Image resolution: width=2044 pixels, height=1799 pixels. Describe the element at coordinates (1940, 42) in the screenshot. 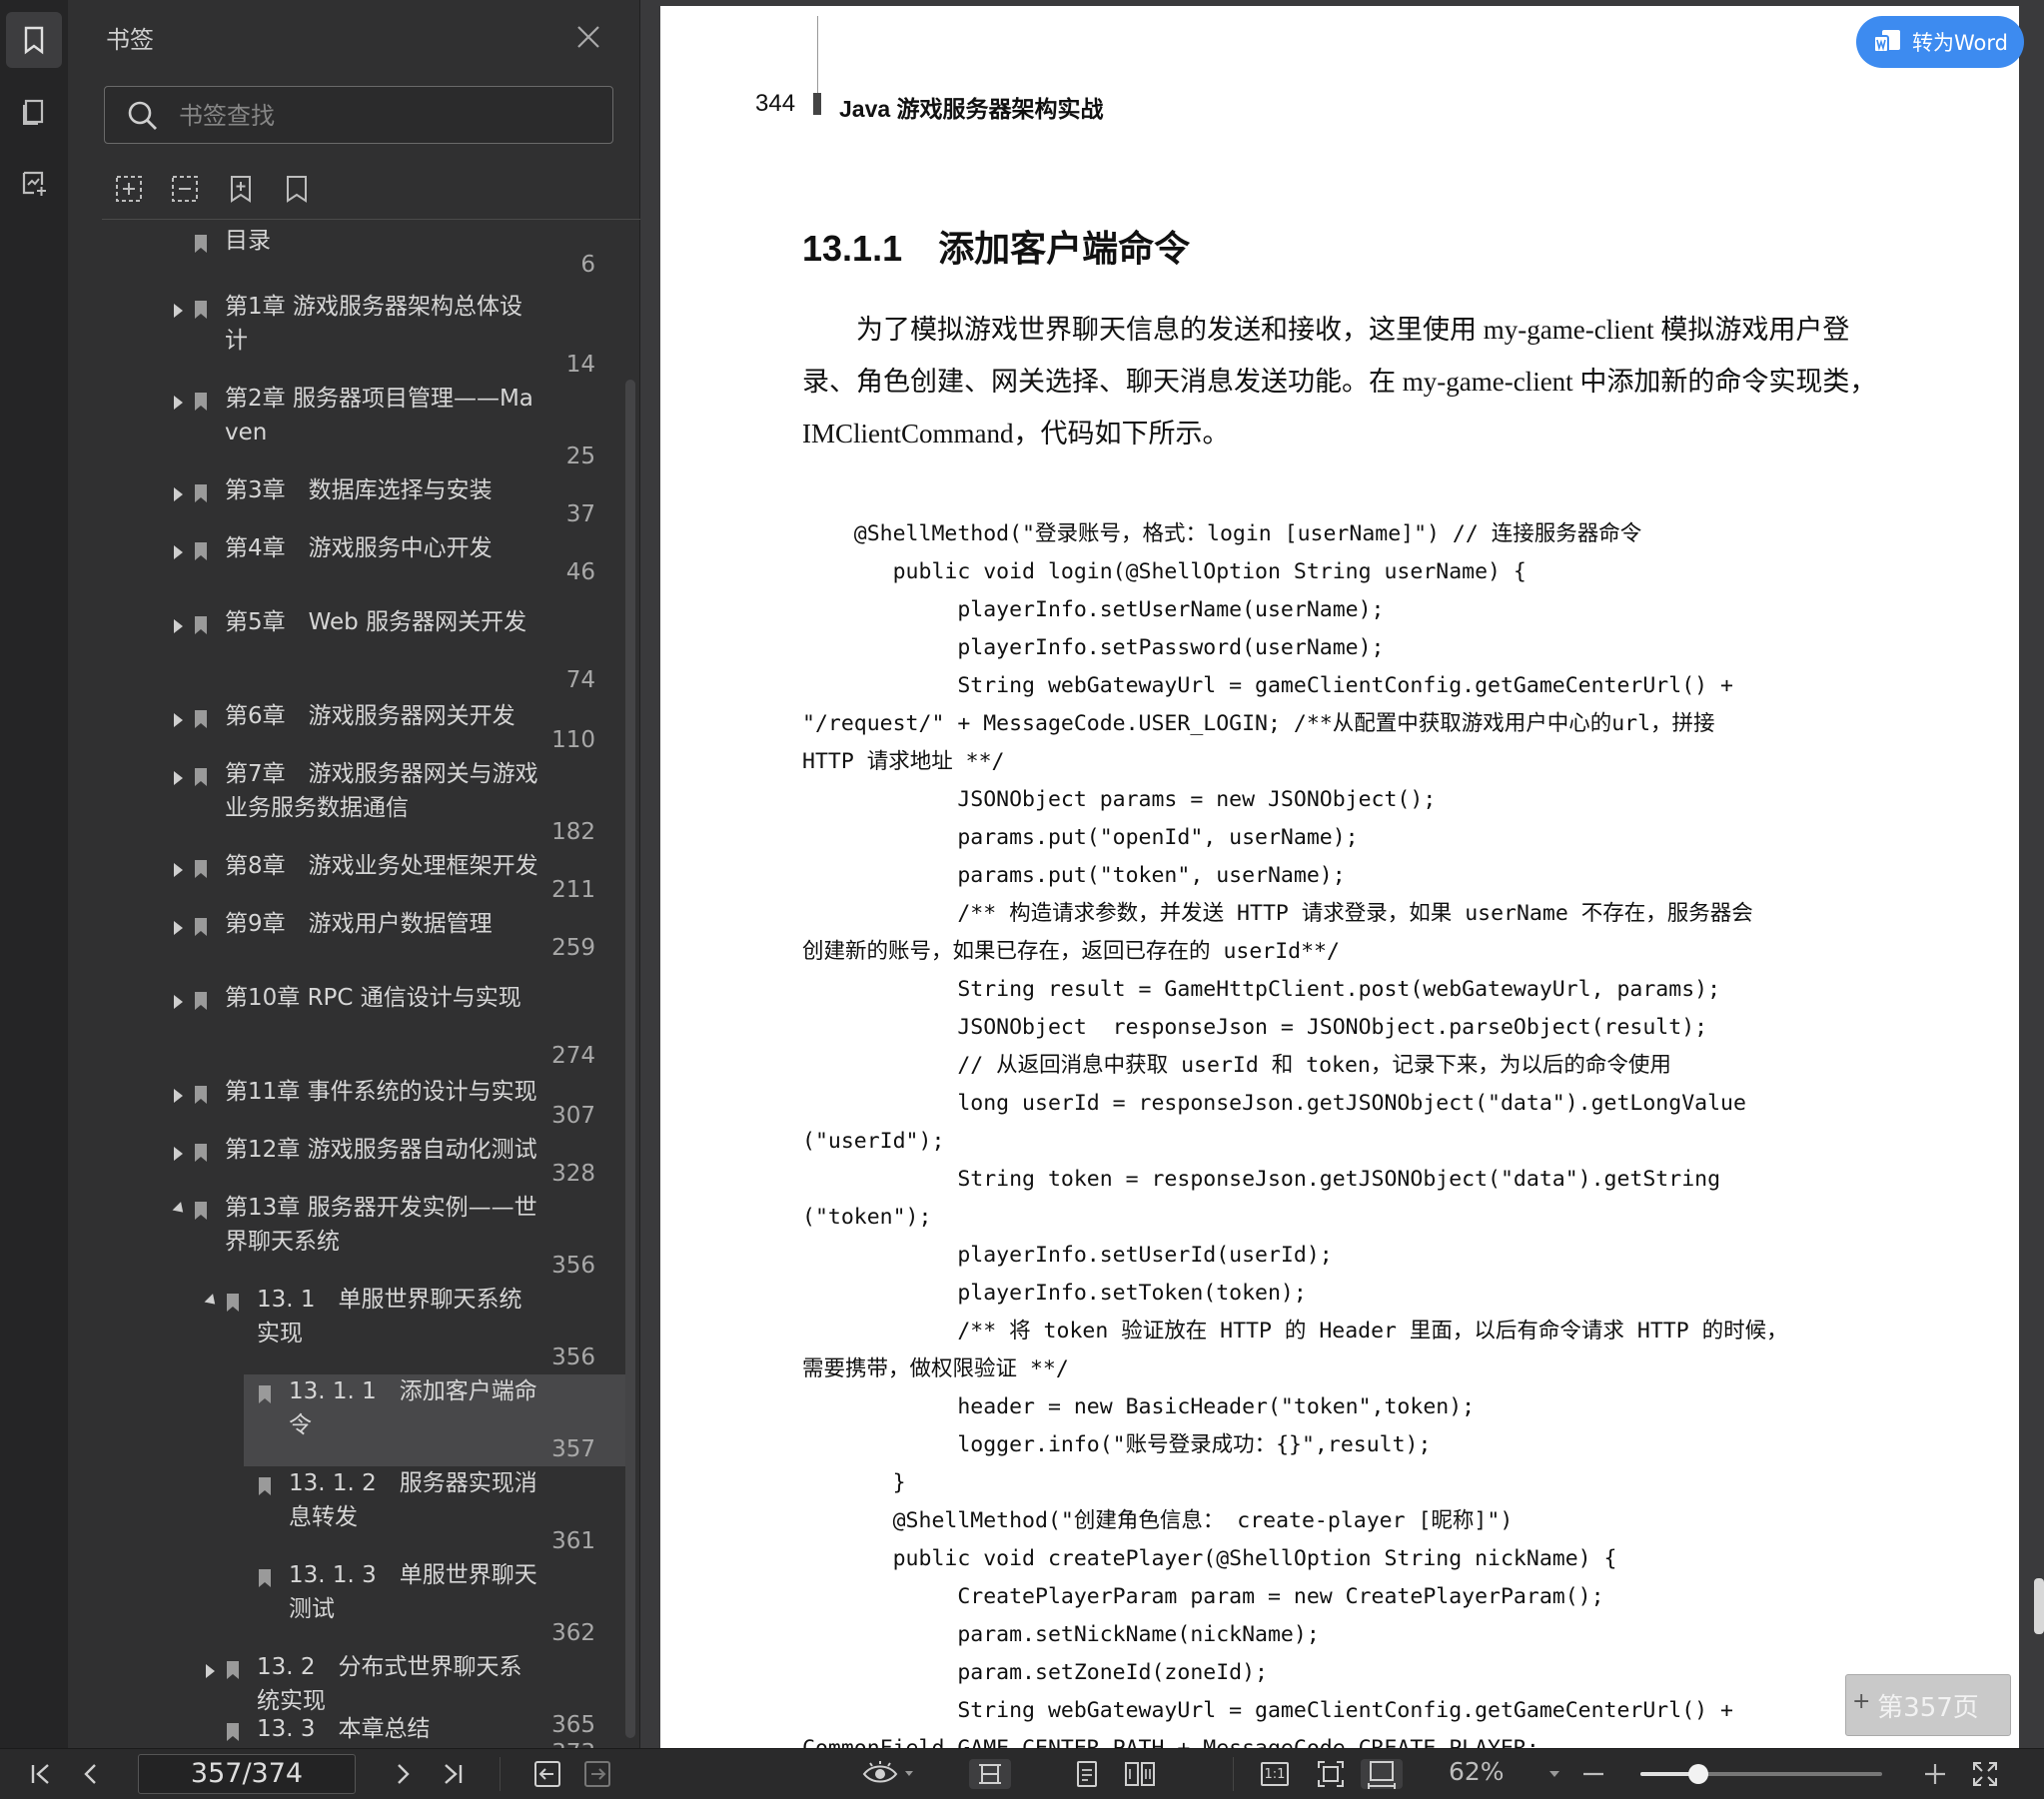

I see `convert-to-word-button: 转为Word` at that location.